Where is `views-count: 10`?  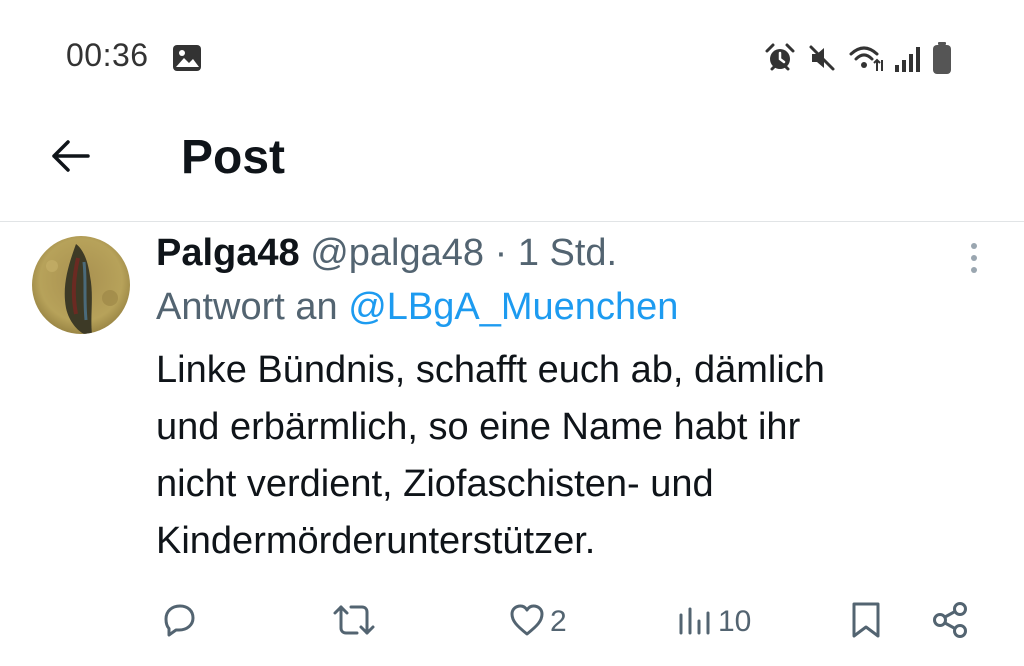 views-count: 10 is located at coordinates (735, 621).